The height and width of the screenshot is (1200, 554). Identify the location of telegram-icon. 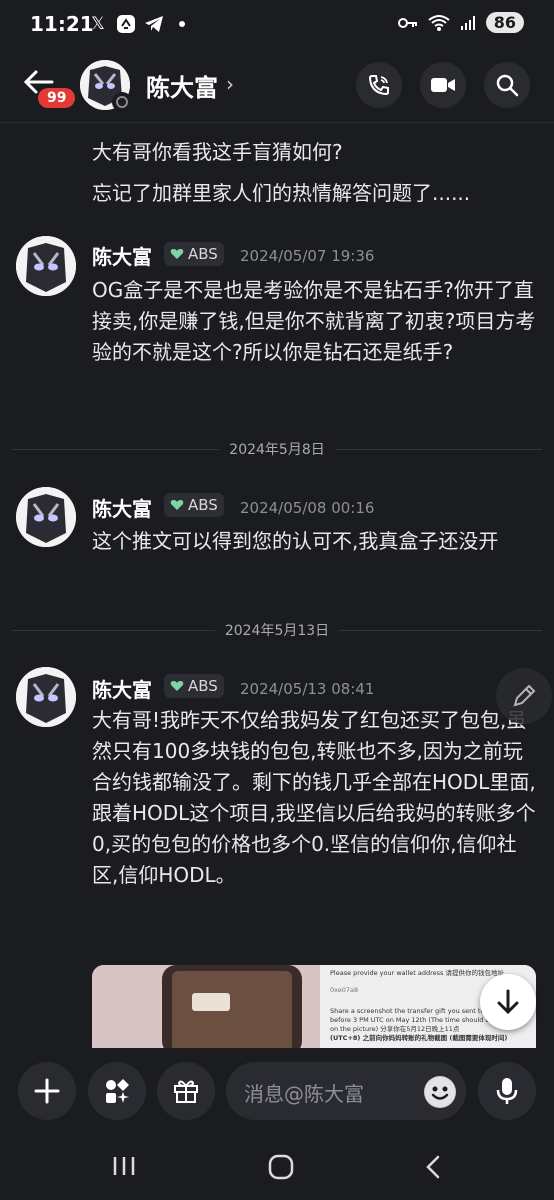
(154, 24).